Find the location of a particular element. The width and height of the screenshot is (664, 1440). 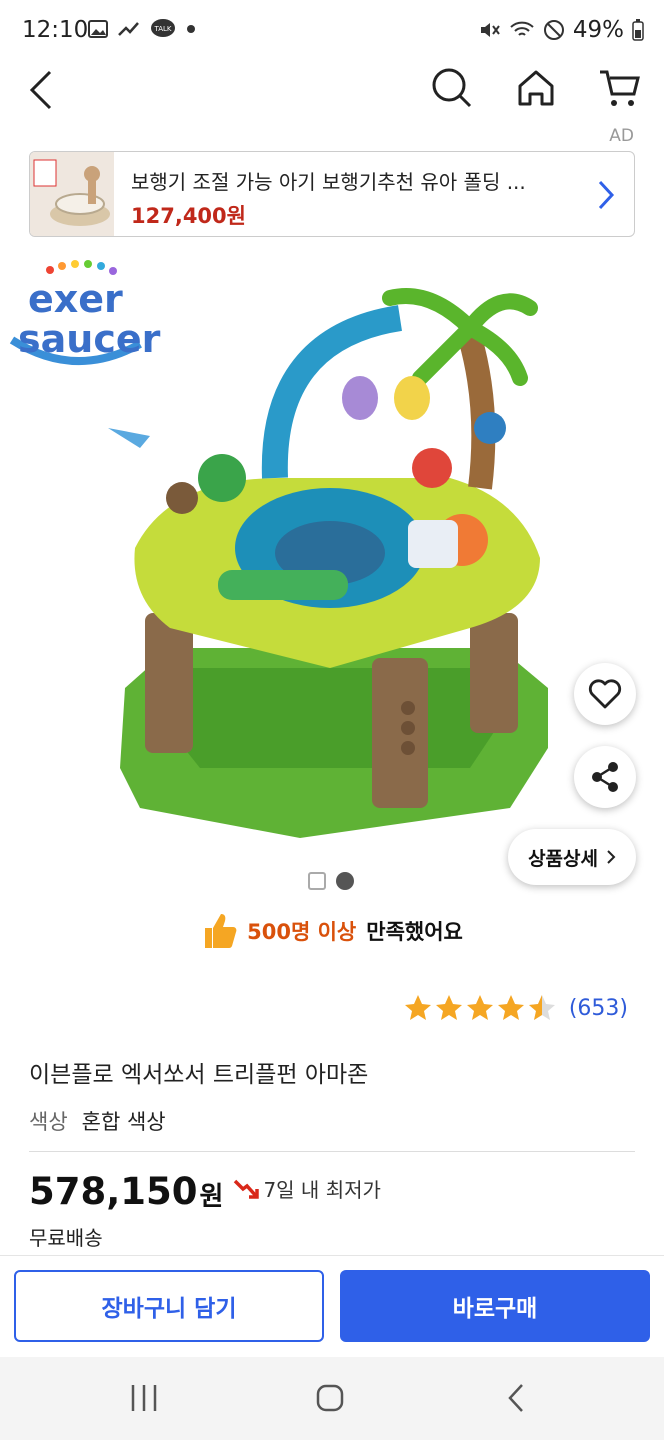

ad-banner: 보행기 조절 가능 아기 보행기추천 유아 폴딩 ... 127,400원 is located at coordinates (332, 194).